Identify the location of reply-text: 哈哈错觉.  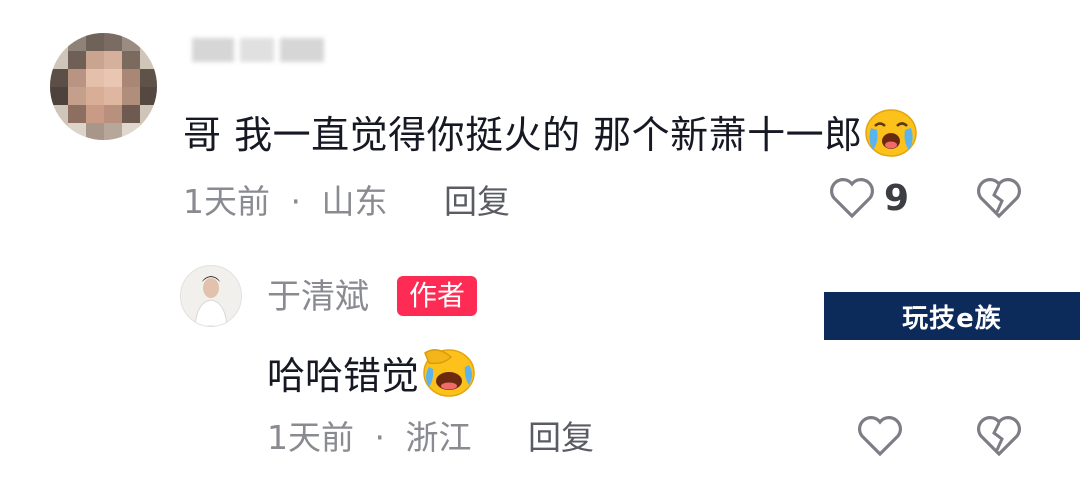
(372, 376).